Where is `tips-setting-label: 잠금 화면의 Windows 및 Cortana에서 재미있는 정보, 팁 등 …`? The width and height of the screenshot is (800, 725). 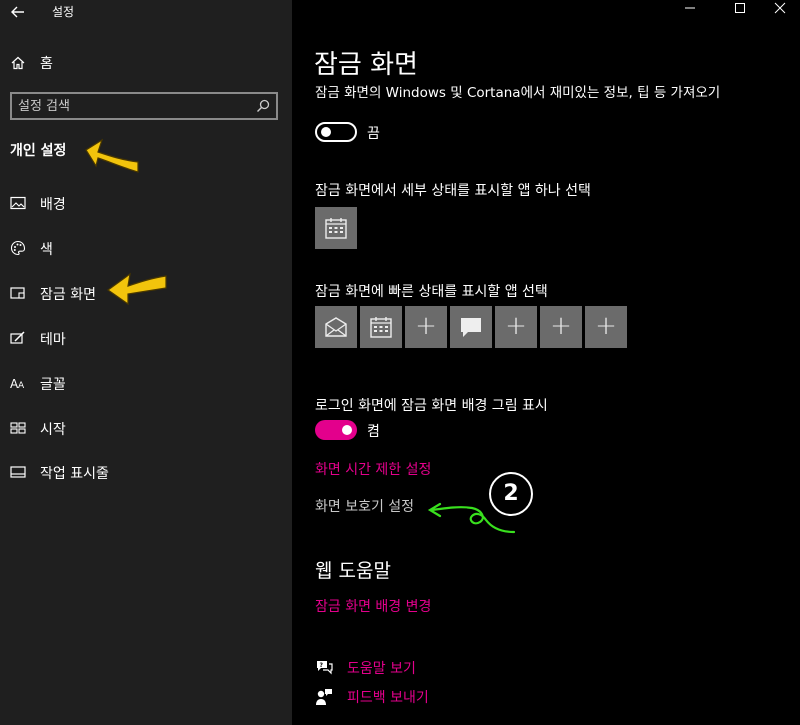 tips-setting-label: 잠금 화면의 Windows 및 Cortana에서 재미있는 정보, 팁 등 … is located at coordinates (518, 93).